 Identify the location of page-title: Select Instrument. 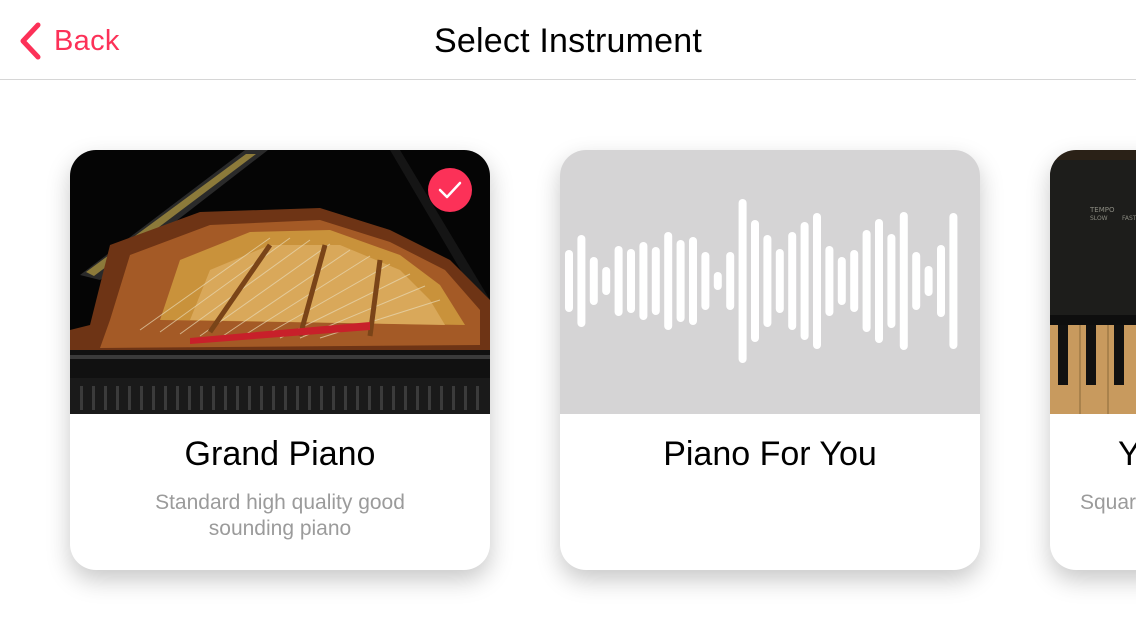
(568, 41).